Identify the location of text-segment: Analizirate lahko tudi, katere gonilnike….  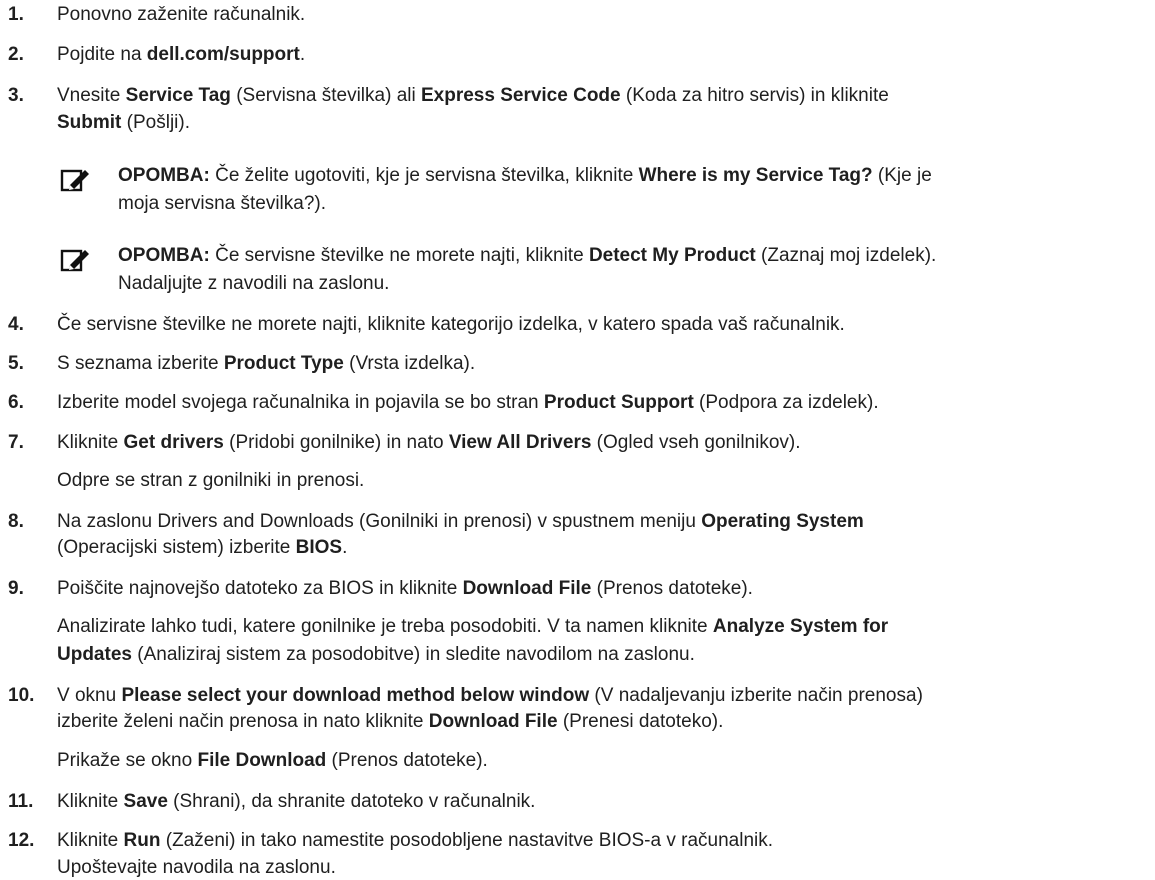
(385, 626).